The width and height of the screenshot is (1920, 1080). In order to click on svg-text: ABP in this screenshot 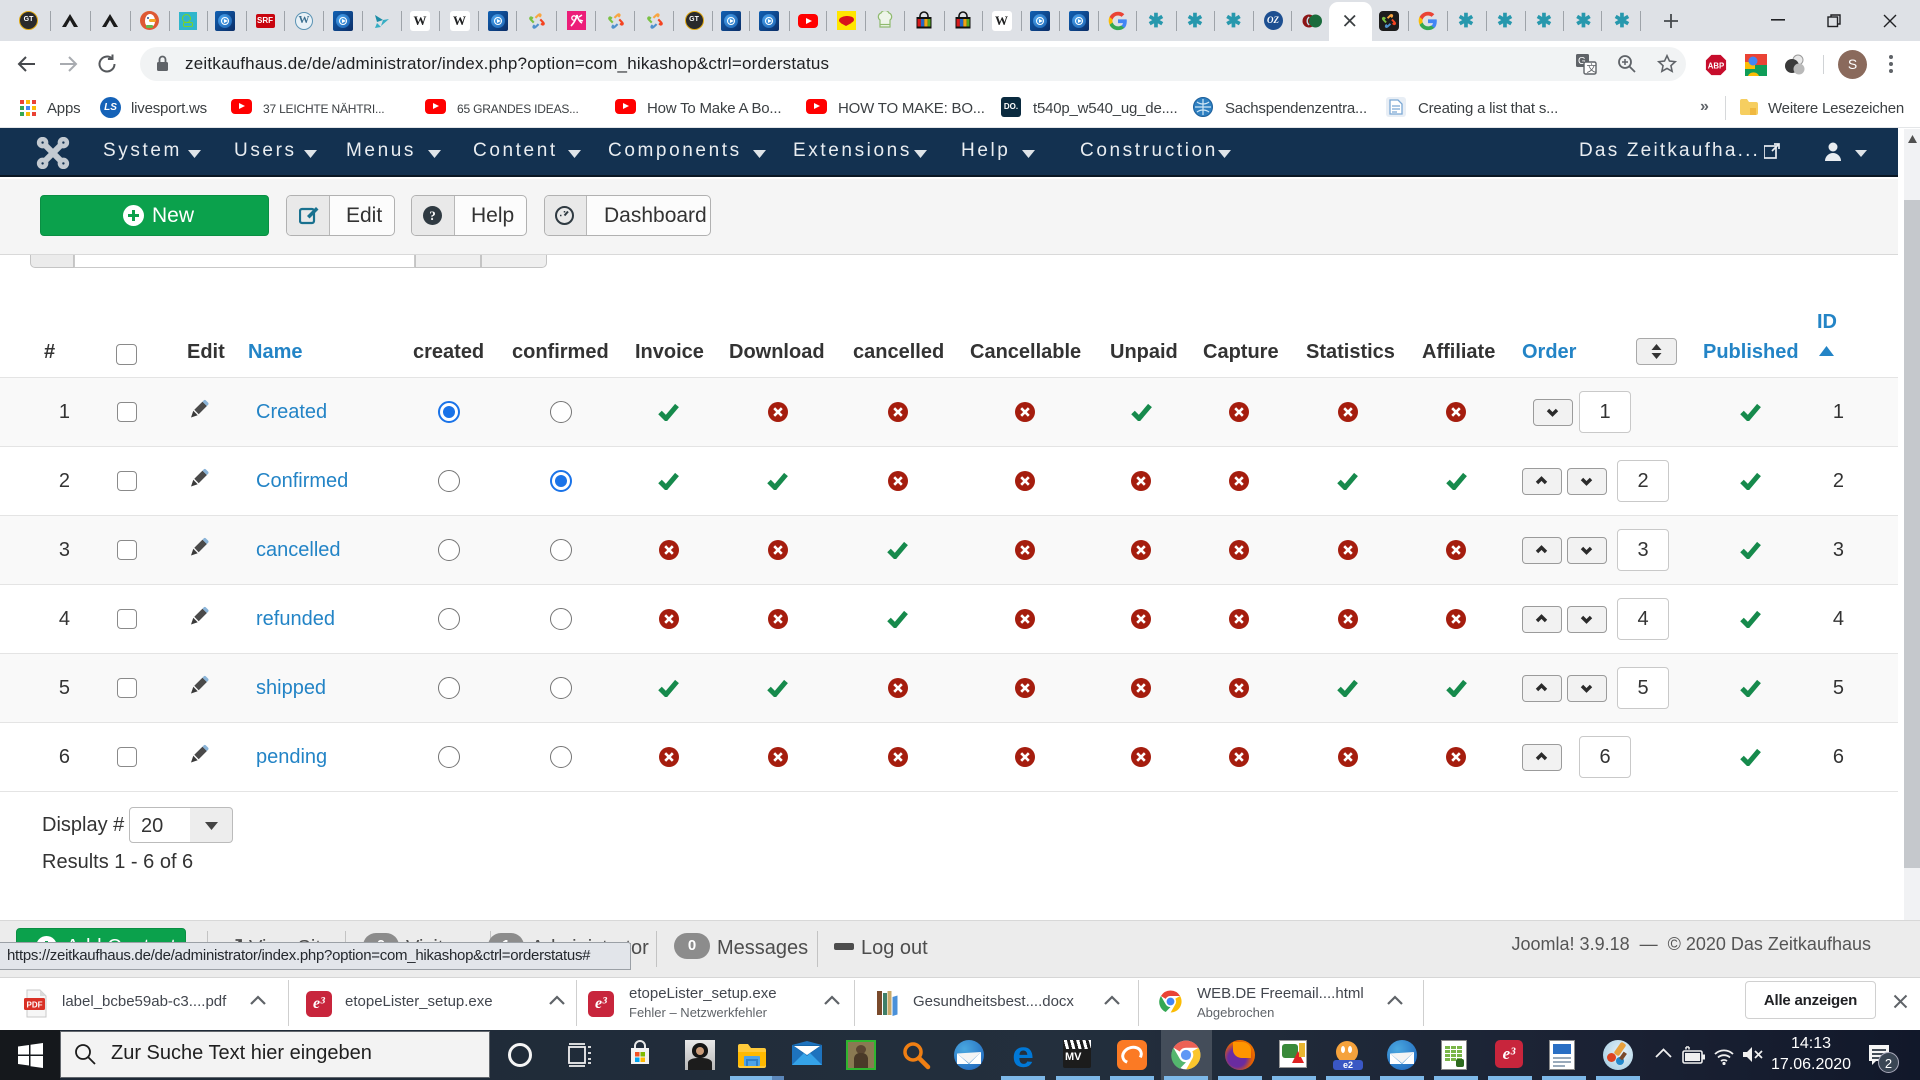, I will do `click(1716, 66)`.